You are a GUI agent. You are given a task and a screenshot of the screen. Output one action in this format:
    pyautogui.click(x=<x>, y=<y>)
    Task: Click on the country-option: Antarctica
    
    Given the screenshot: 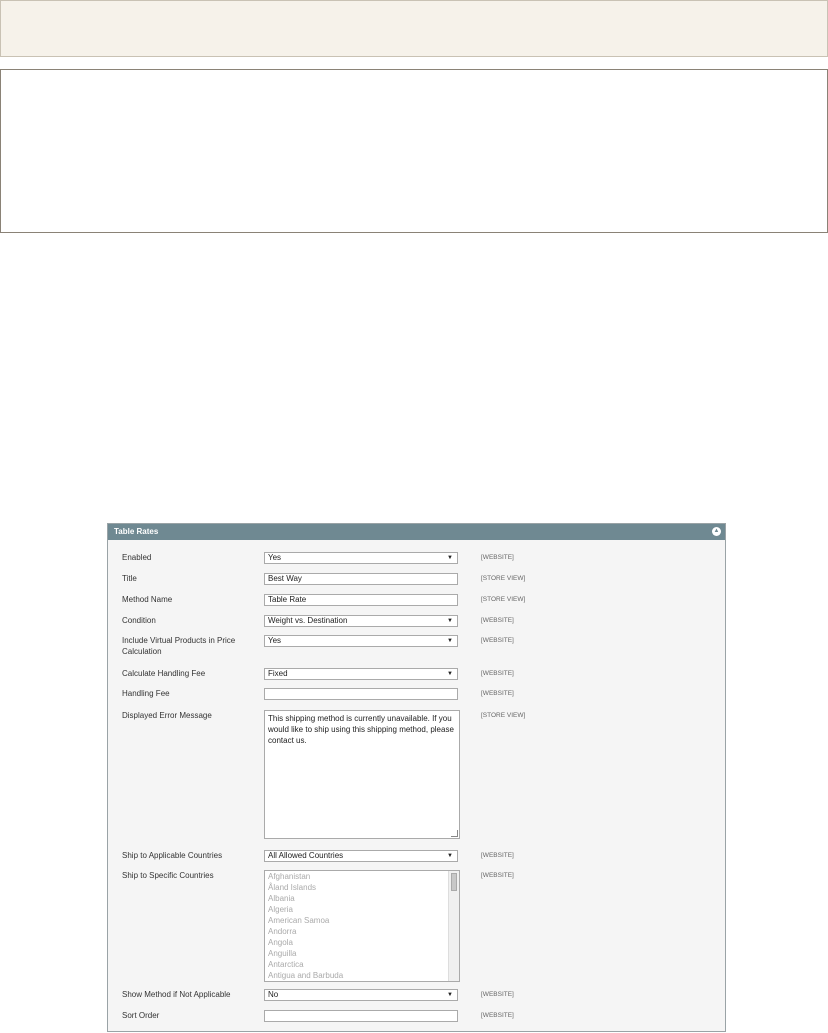 What is the action you would take?
    pyautogui.click(x=362, y=964)
    